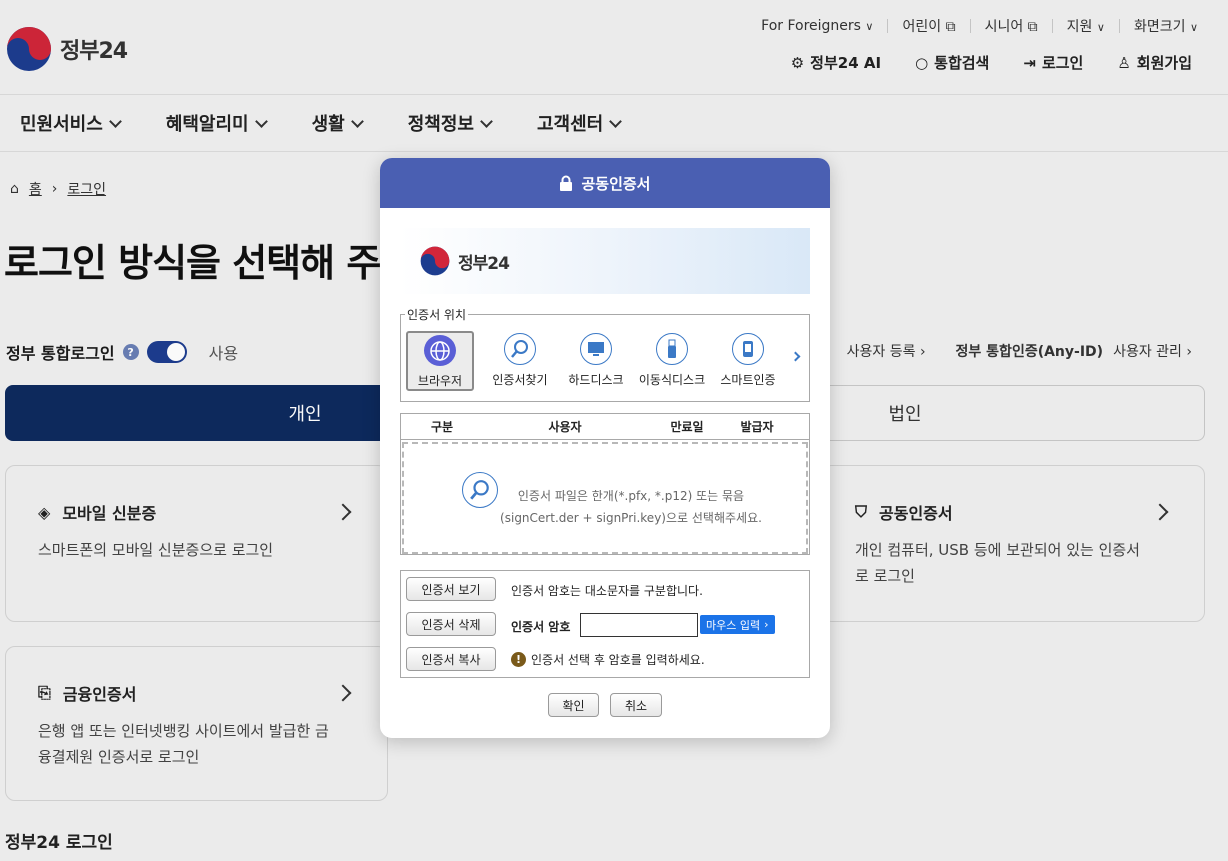  I want to click on location-browser: 브라우저, so click(440, 361).